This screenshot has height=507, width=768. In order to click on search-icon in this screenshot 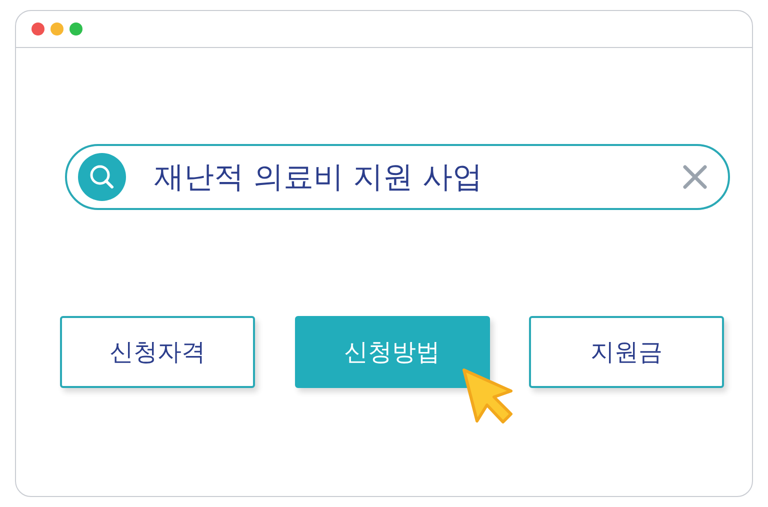, I will do `click(102, 177)`.